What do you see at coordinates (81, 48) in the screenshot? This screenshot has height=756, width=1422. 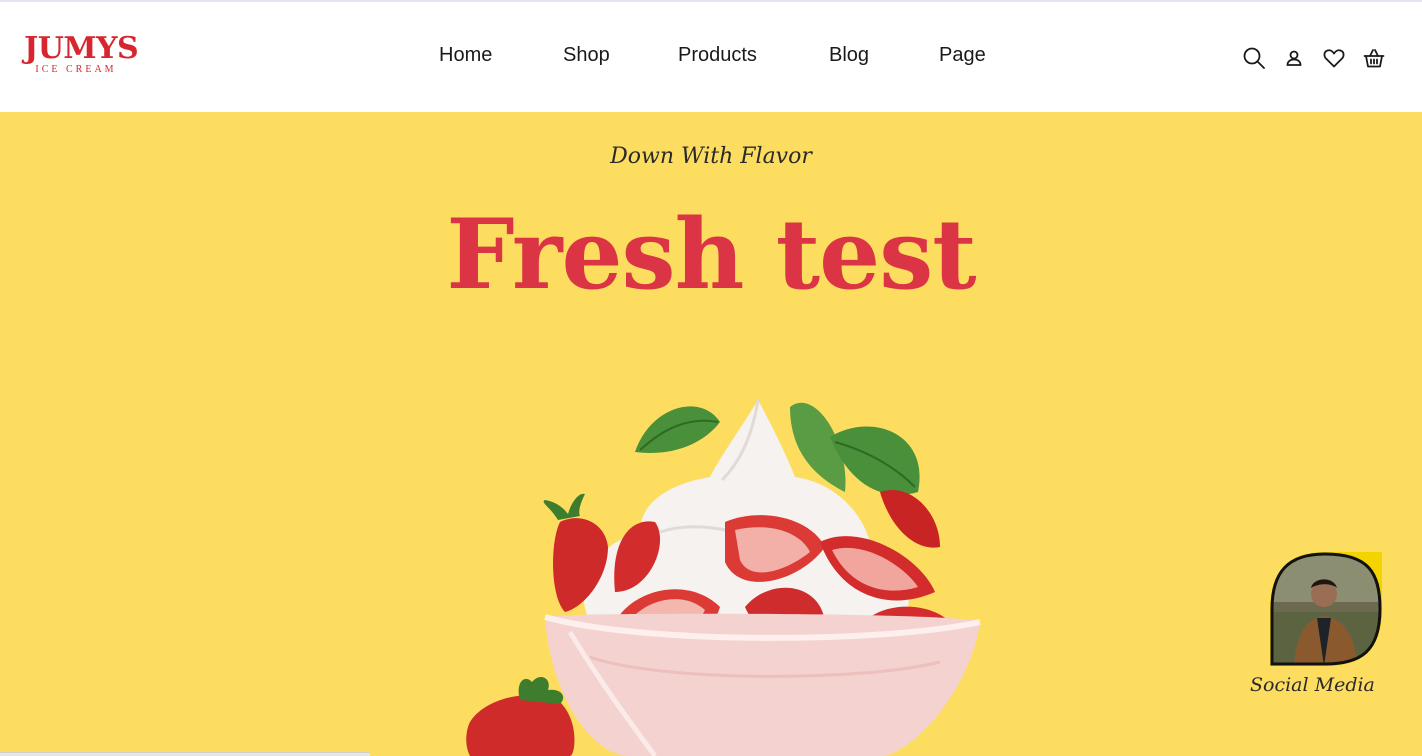 I see `logo-wordmark: JUMYS` at bounding box center [81, 48].